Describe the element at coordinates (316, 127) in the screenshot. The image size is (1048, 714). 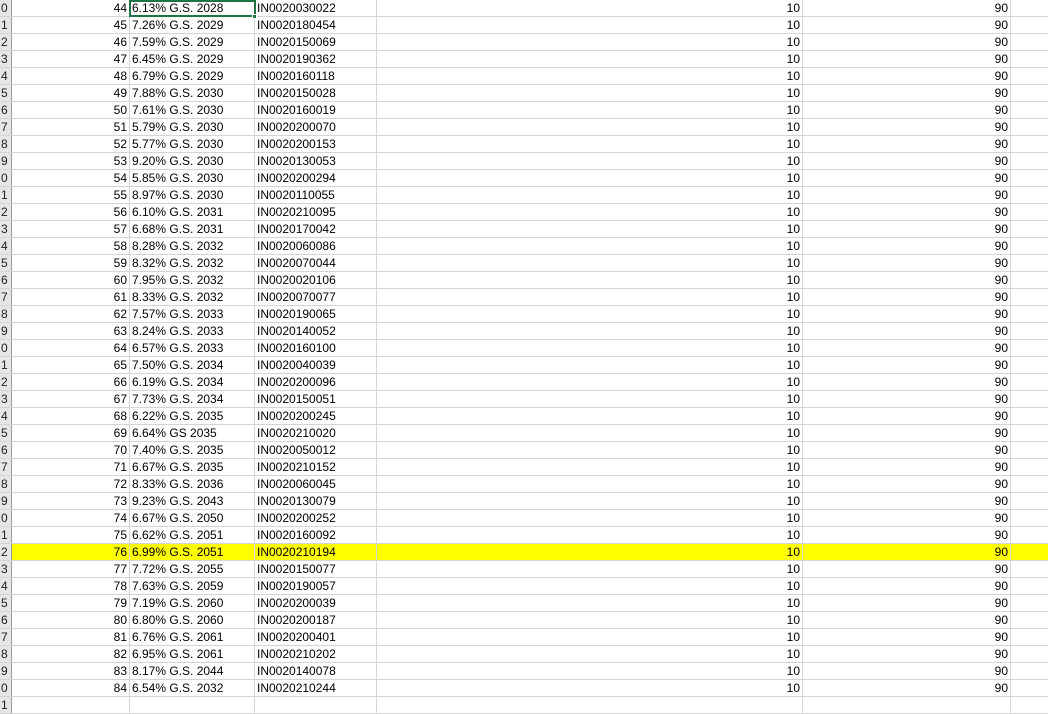
I see `cell-isin: IN0020200070` at that location.